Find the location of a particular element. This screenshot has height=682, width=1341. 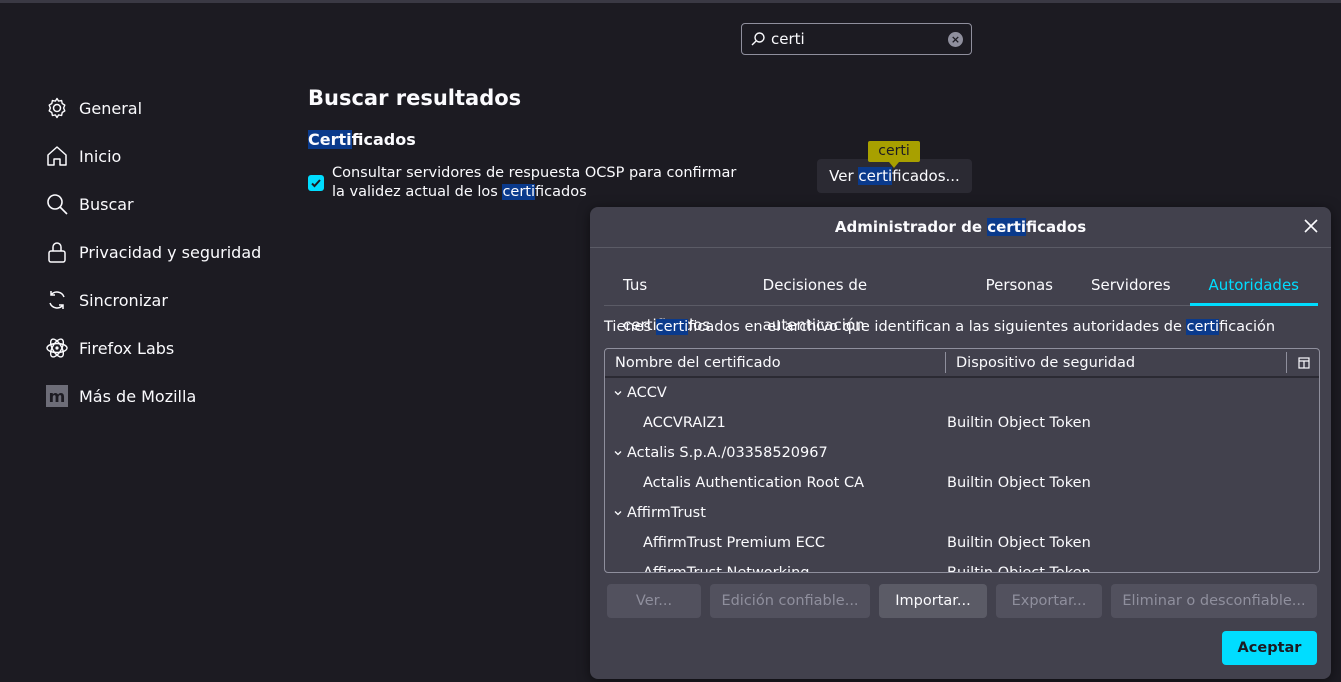

tab-personas: Personas is located at coordinates (1019, 285).